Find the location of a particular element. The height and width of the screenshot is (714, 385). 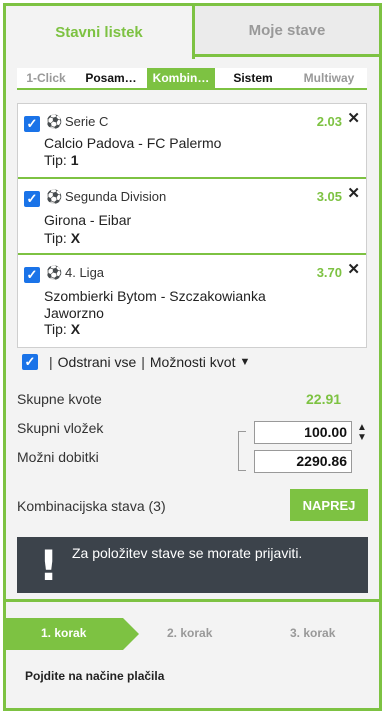

remove-all-link: Odstrani vse is located at coordinates (97, 362).